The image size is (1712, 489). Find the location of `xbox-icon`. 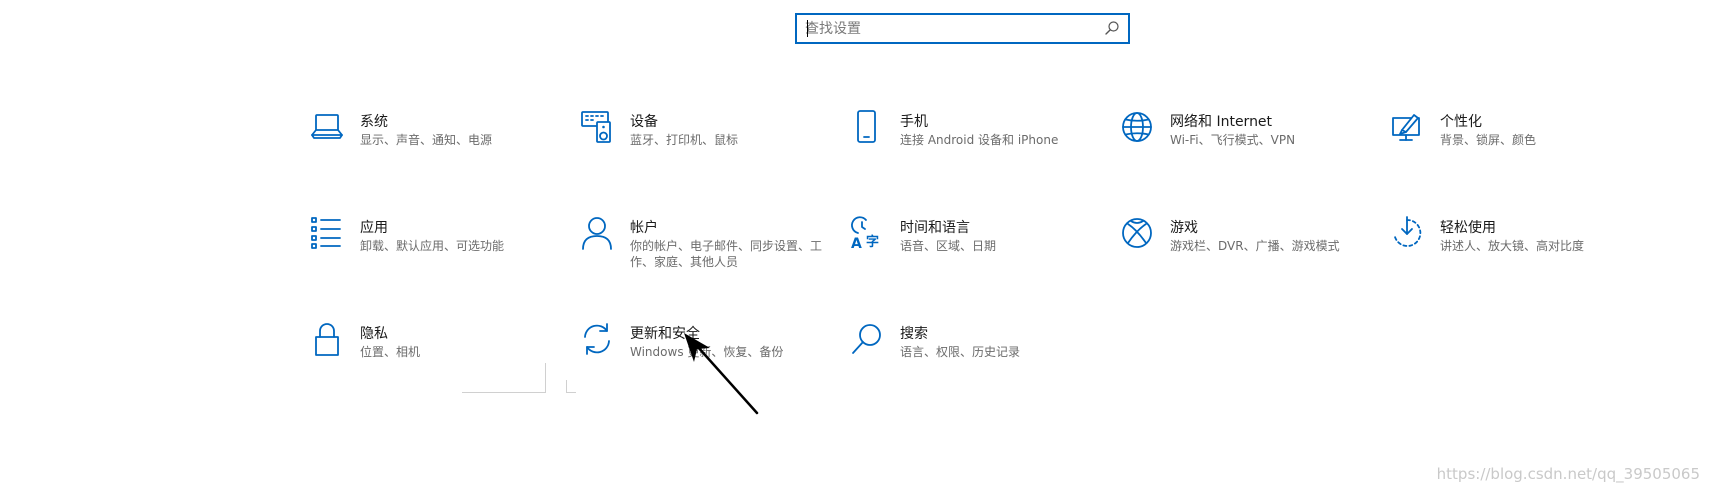

xbox-icon is located at coordinates (1137, 233).